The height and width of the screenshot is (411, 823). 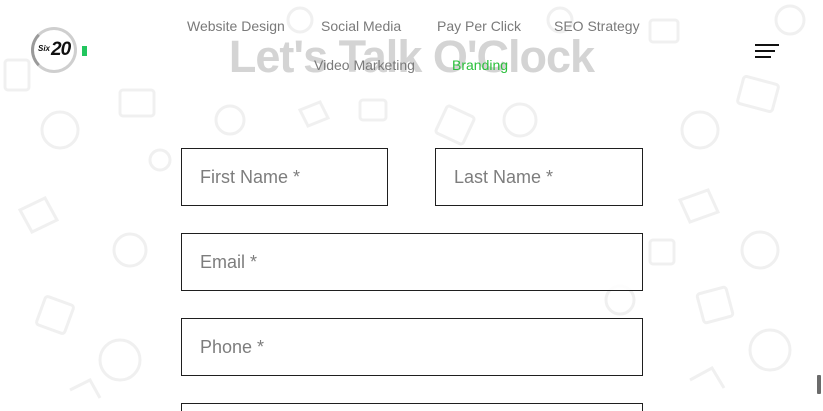 I want to click on nav-seo-strategy: SEO Strategy, so click(x=597, y=26).